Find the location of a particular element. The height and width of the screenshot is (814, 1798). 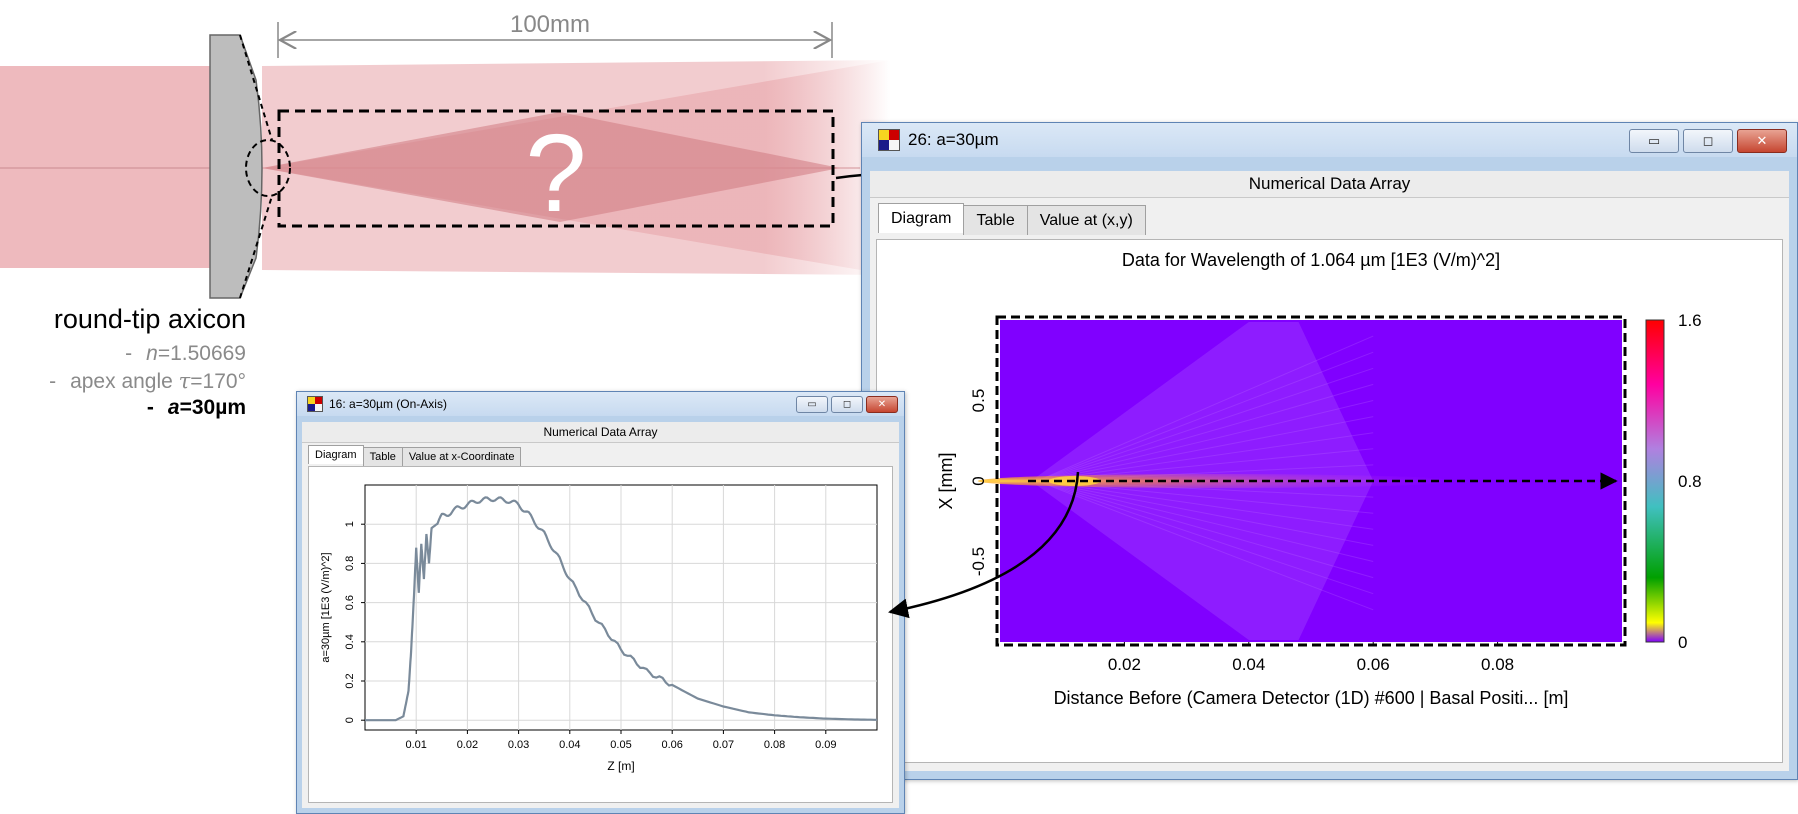

y-tick-label: 0.5 is located at coordinates (978, 401).